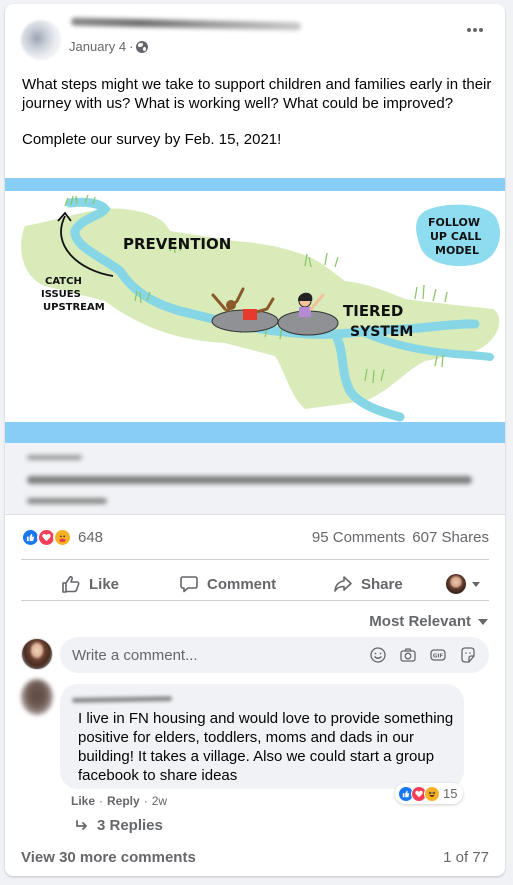 The height and width of the screenshot is (885, 513). I want to click on image-band-top, so click(255, 184).